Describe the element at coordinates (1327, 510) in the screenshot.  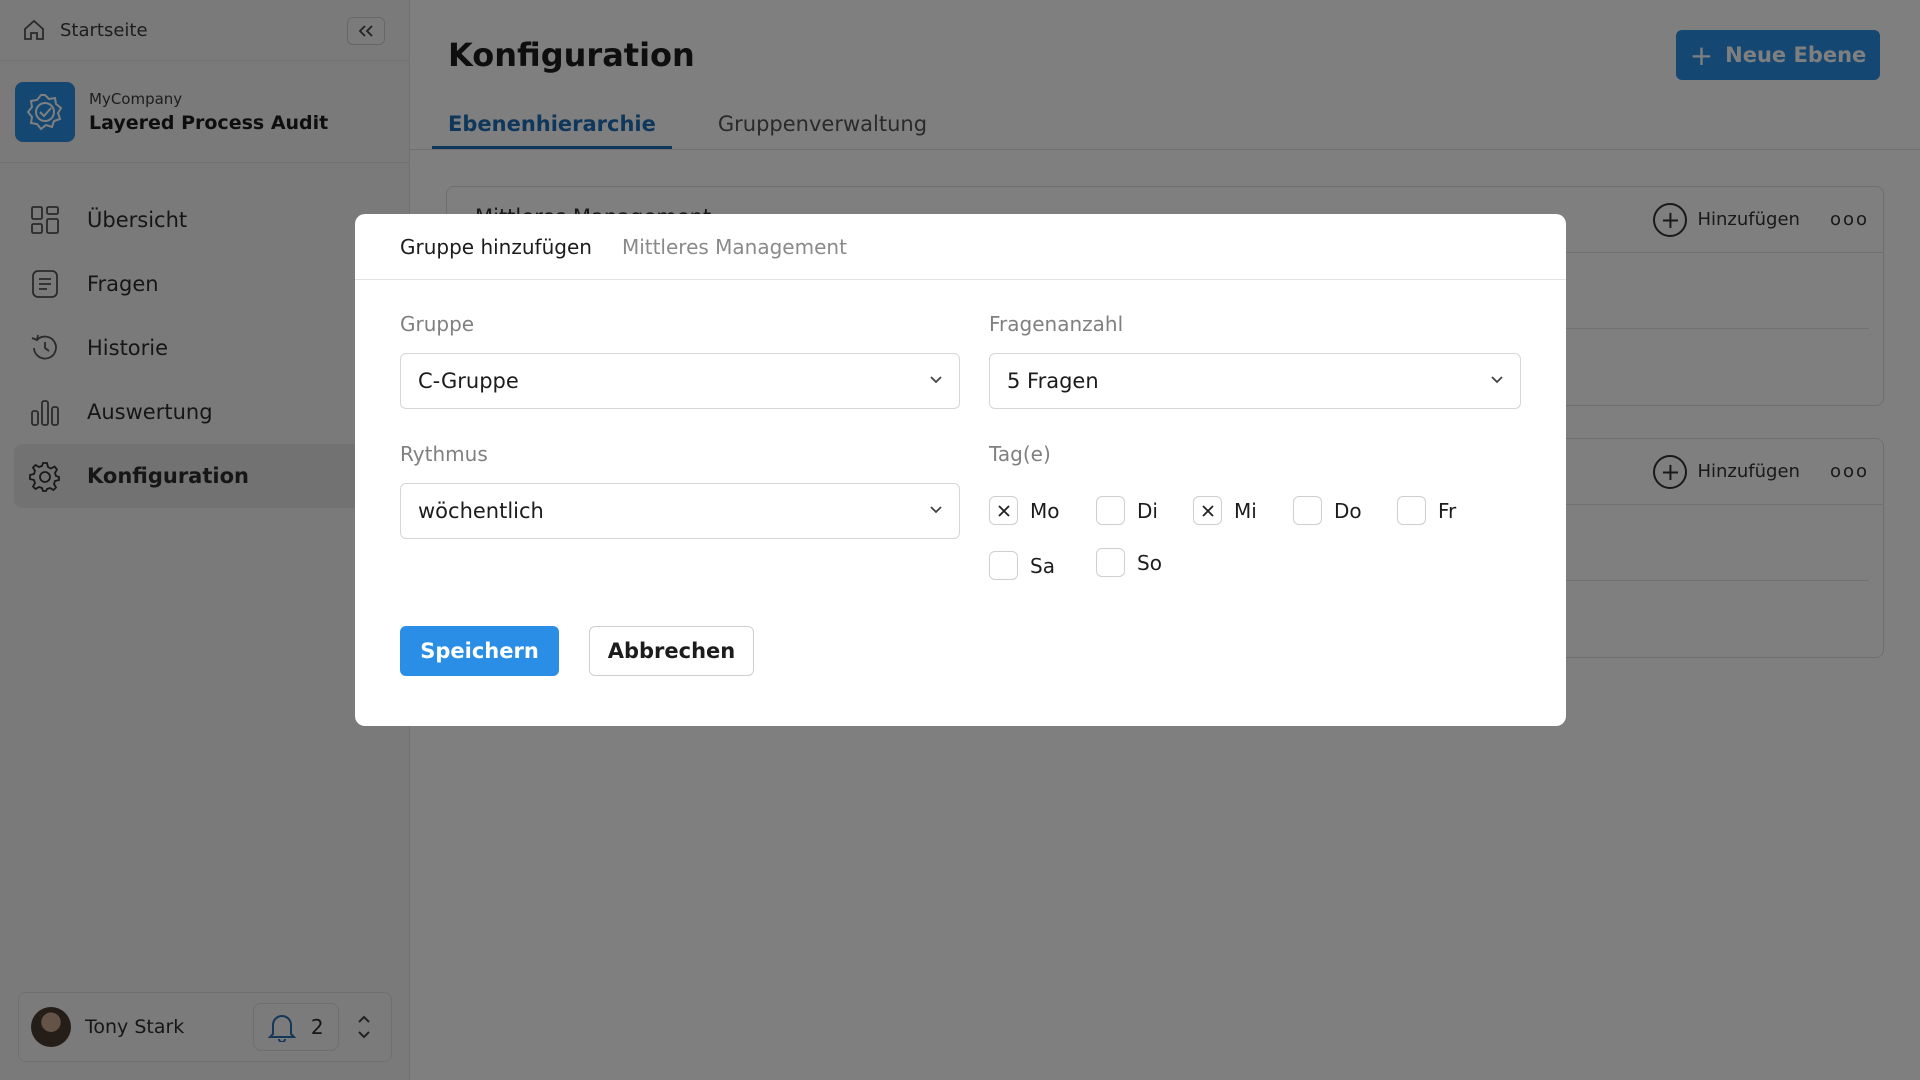
I see `day-checkbox-do: Do` at that location.